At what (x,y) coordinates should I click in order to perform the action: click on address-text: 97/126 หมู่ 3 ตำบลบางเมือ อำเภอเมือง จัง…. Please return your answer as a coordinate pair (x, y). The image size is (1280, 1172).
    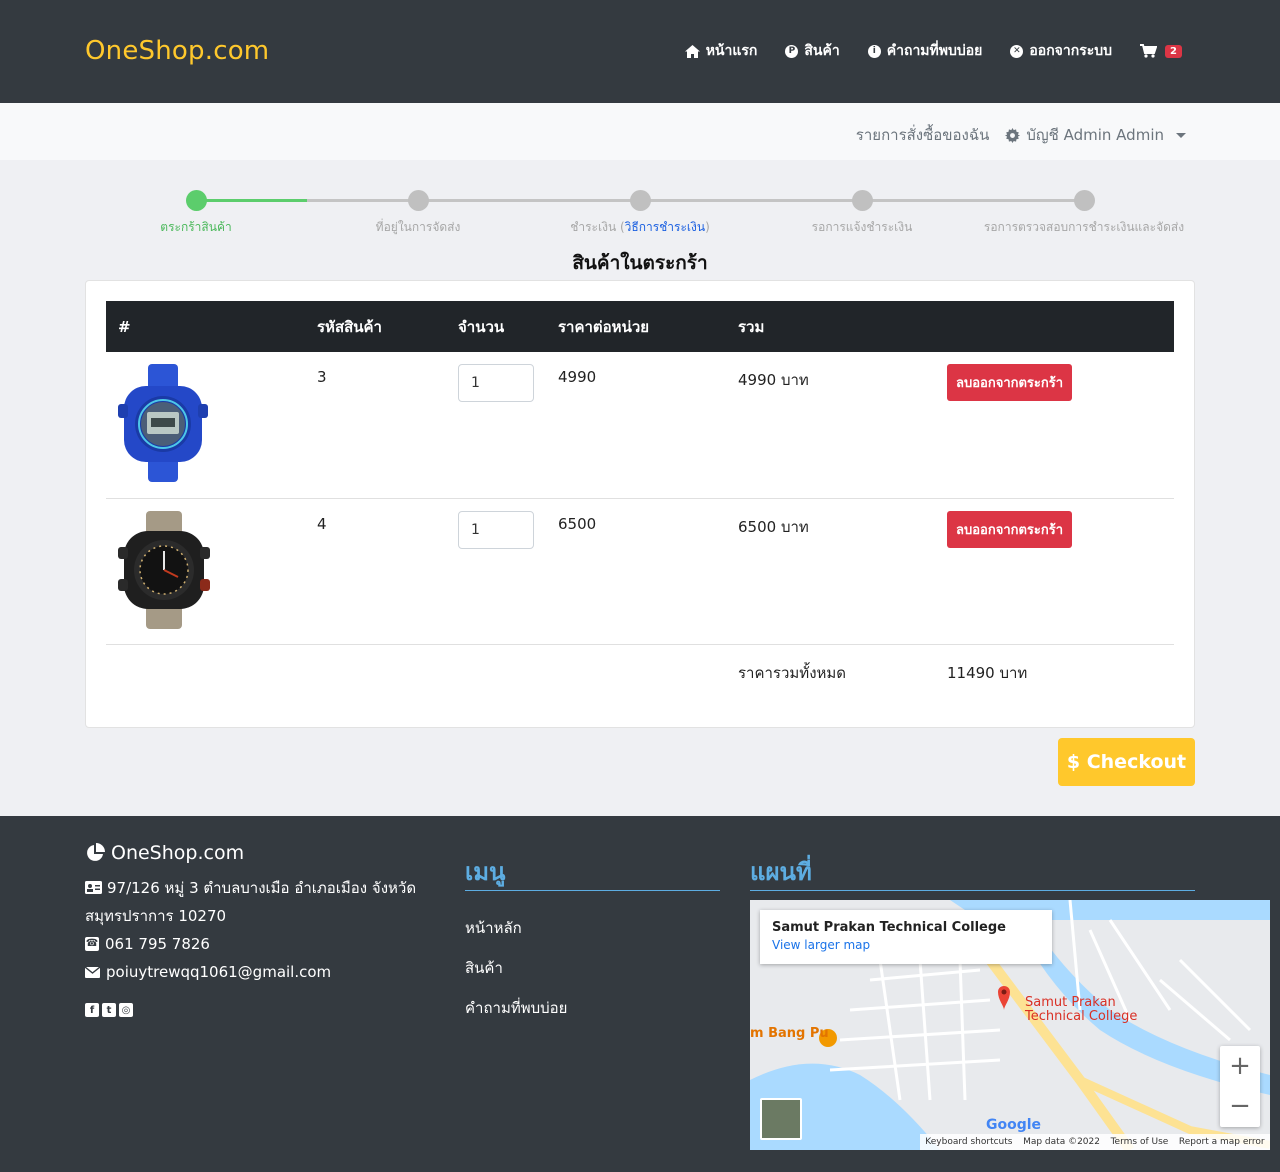
    Looking at the image, I should click on (251, 902).